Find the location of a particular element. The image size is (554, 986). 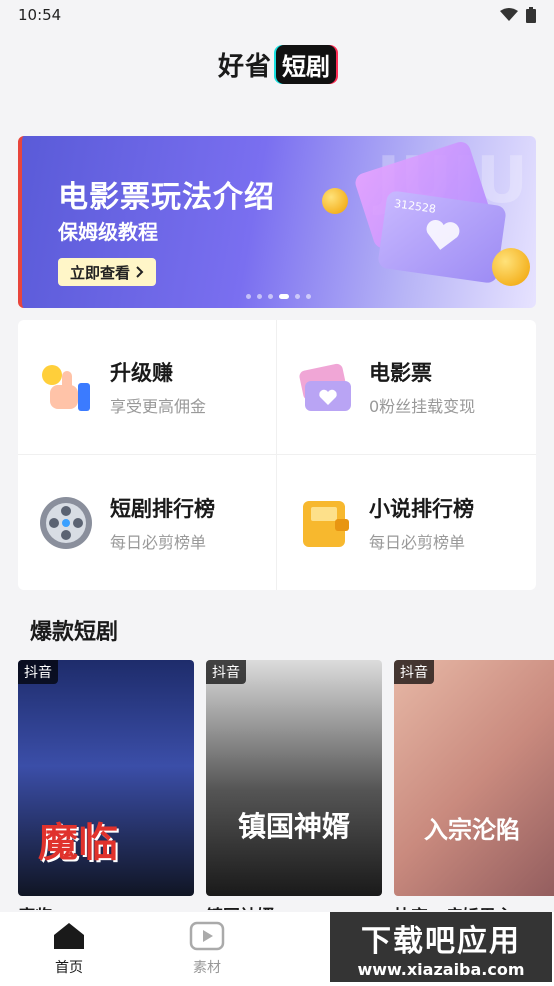

drama-name: 快穿：病娇男主 is located at coordinates (474, 906).